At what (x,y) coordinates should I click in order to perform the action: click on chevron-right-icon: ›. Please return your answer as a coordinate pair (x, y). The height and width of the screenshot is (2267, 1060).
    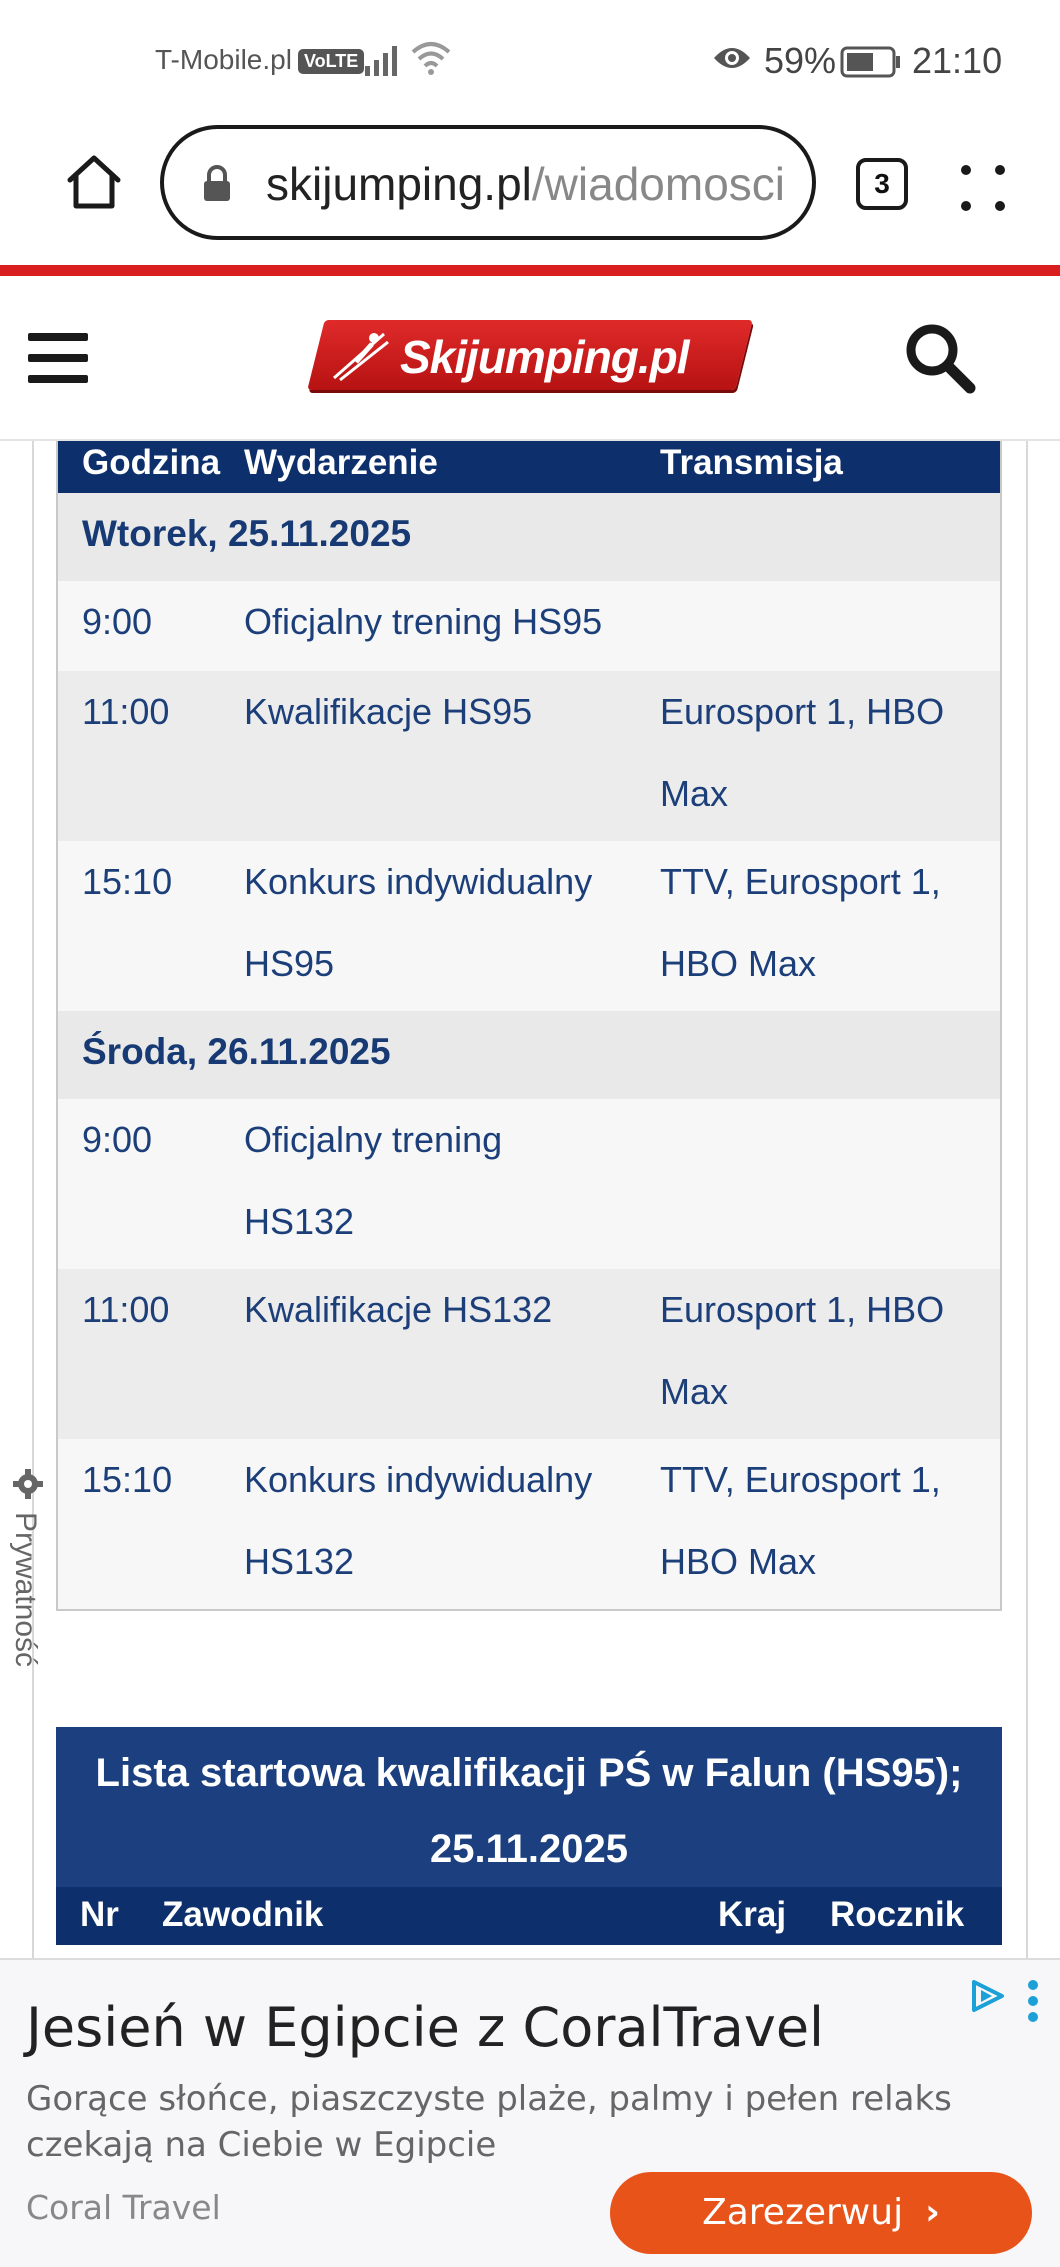
    Looking at the image, I should click on (932, 2212).